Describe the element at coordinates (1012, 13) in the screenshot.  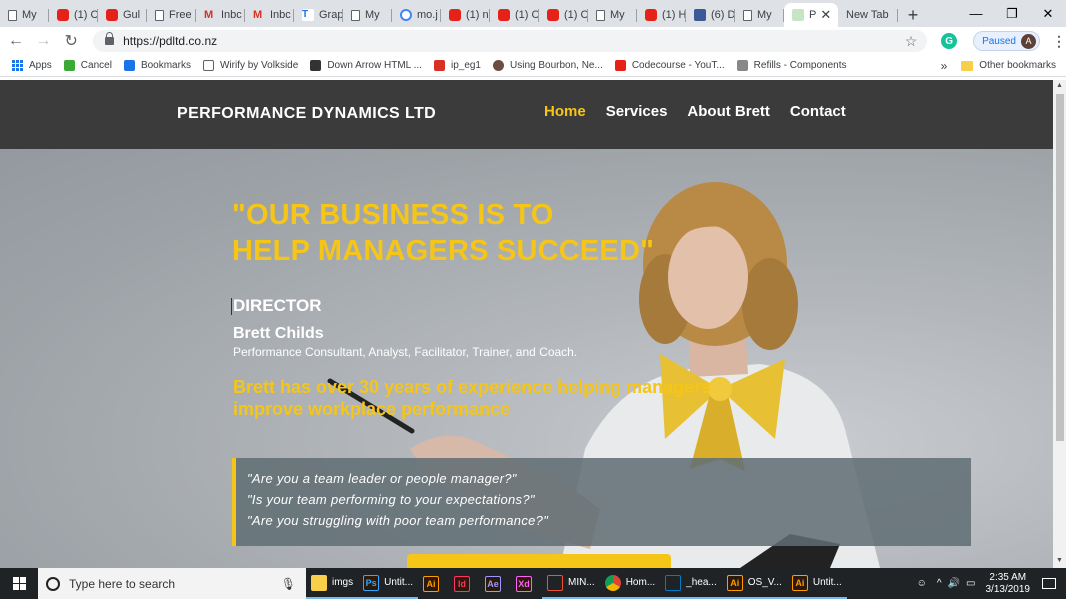
I see `restore-button: ❐` at that location.